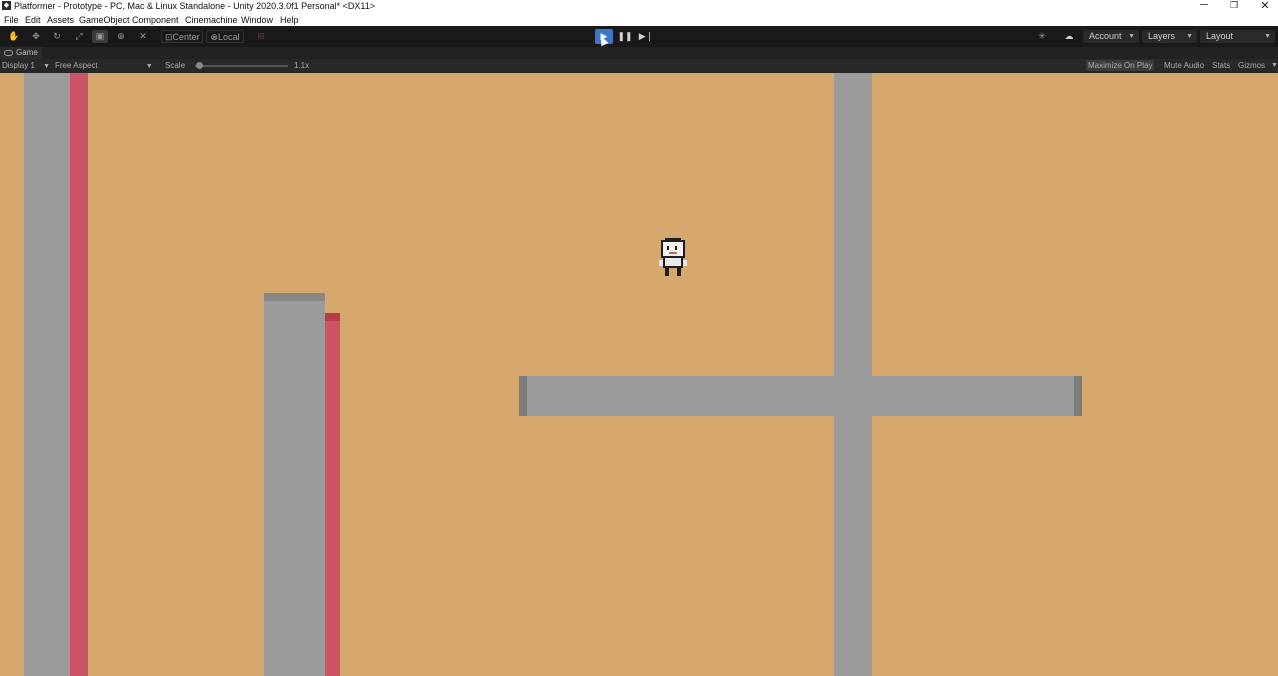 This screenshot has width=1278, height=676. What do you see at coordinates (1265, 6) in the screenshot?
I see `close-button: ✕` at bounding box center [1265, 6].